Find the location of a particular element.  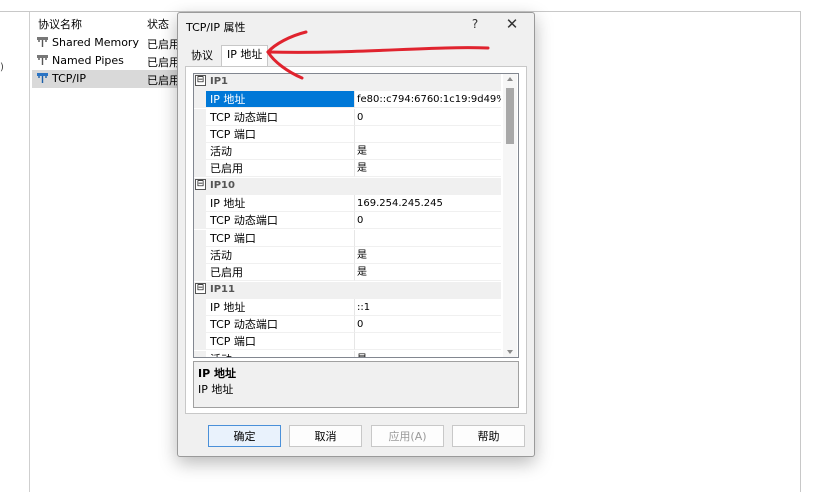

dialog-titlebar: TCP/IP 属性 ? ✕ is located at coordinates (356, 26).